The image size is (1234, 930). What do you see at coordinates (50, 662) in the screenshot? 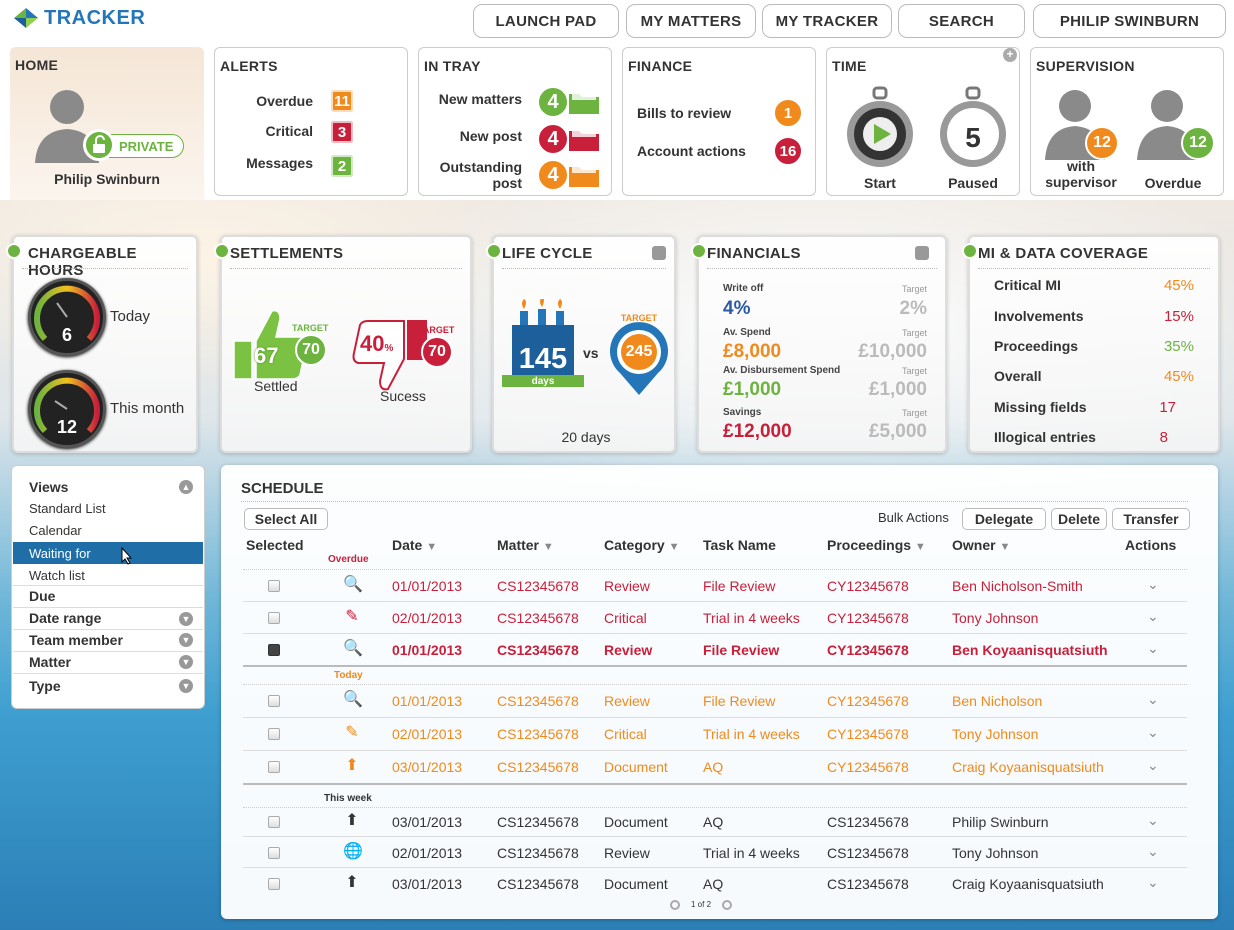
I see `filter-matter: Matter` at bounding box center [50, 662].